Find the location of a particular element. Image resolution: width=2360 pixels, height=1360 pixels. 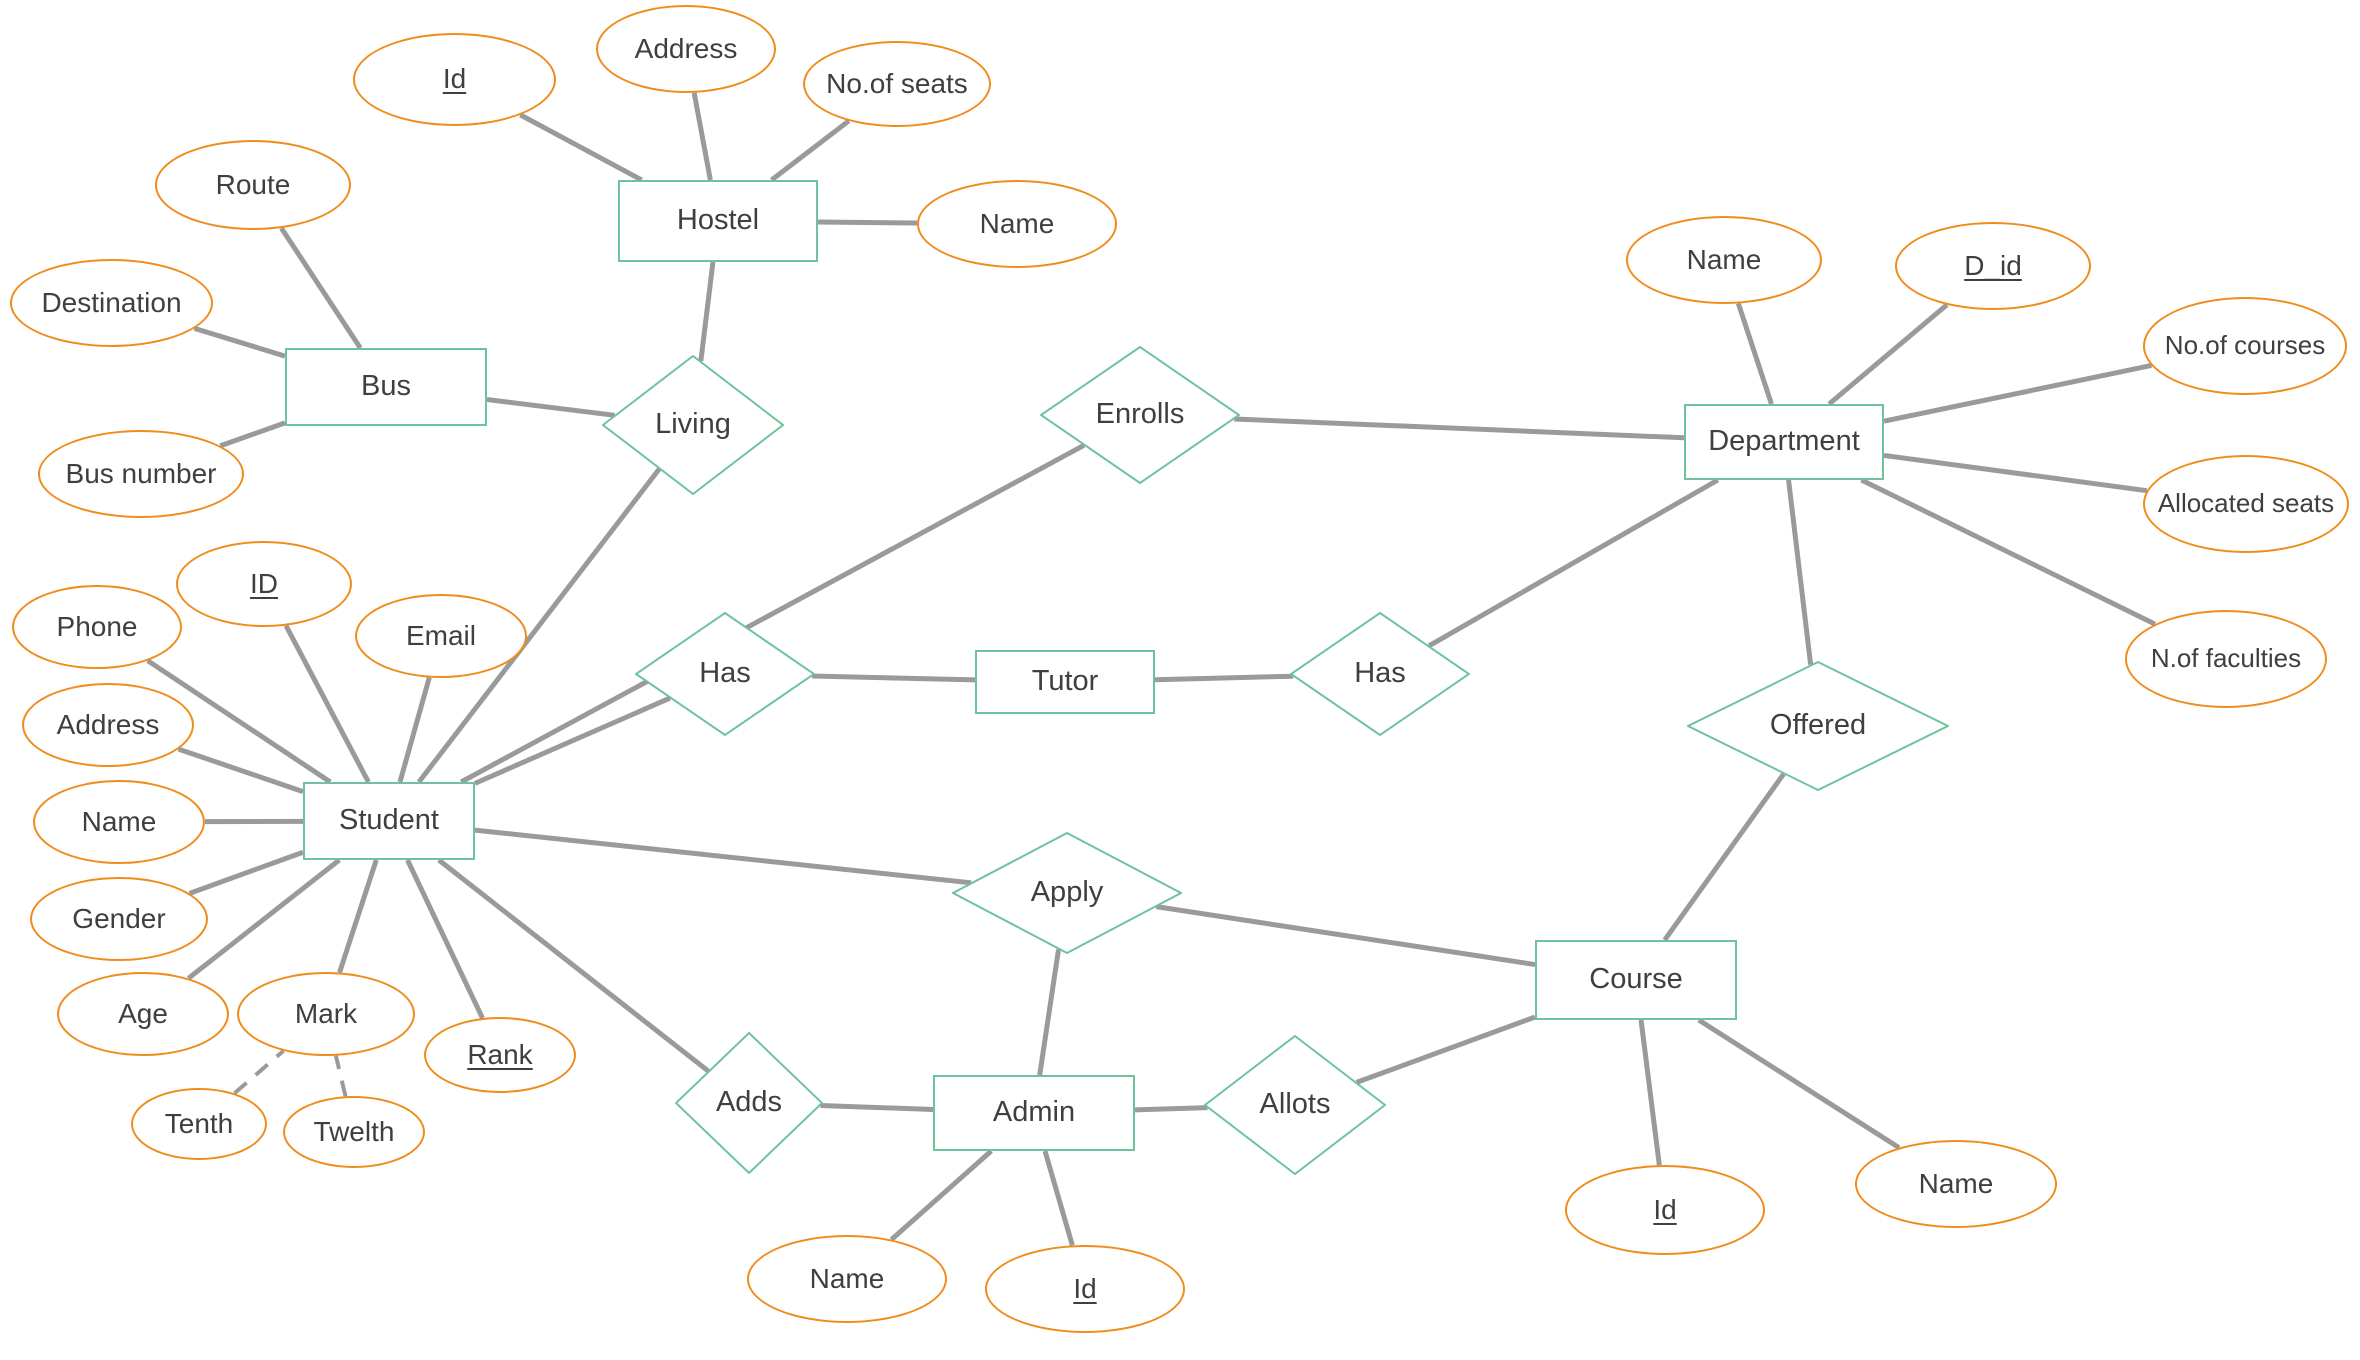

relationship-label: Enrolls is located at coordinates (1140, 414).